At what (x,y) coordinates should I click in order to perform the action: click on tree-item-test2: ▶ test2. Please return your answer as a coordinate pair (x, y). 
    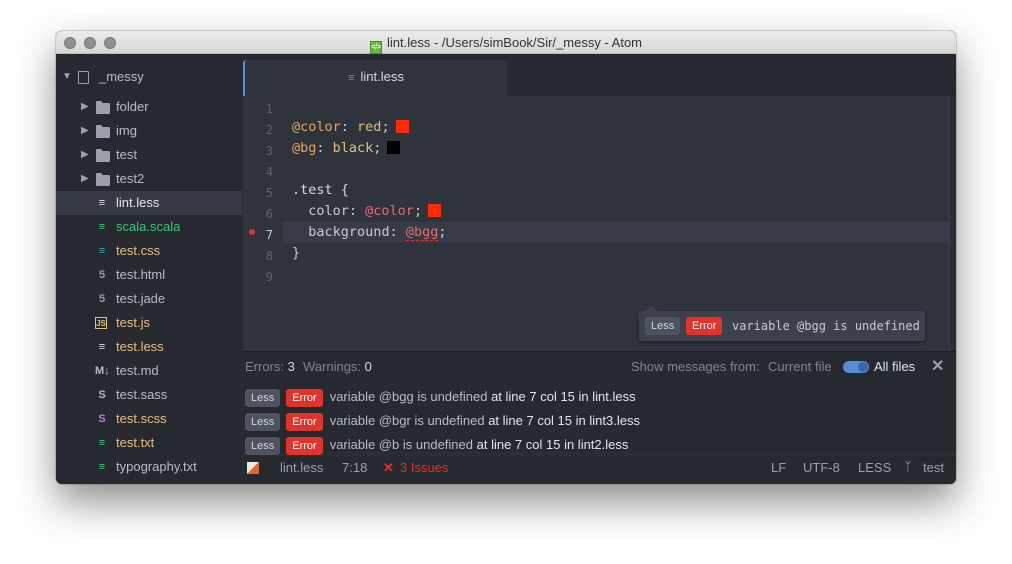
    Looking at the image, I should click on (149, 179).